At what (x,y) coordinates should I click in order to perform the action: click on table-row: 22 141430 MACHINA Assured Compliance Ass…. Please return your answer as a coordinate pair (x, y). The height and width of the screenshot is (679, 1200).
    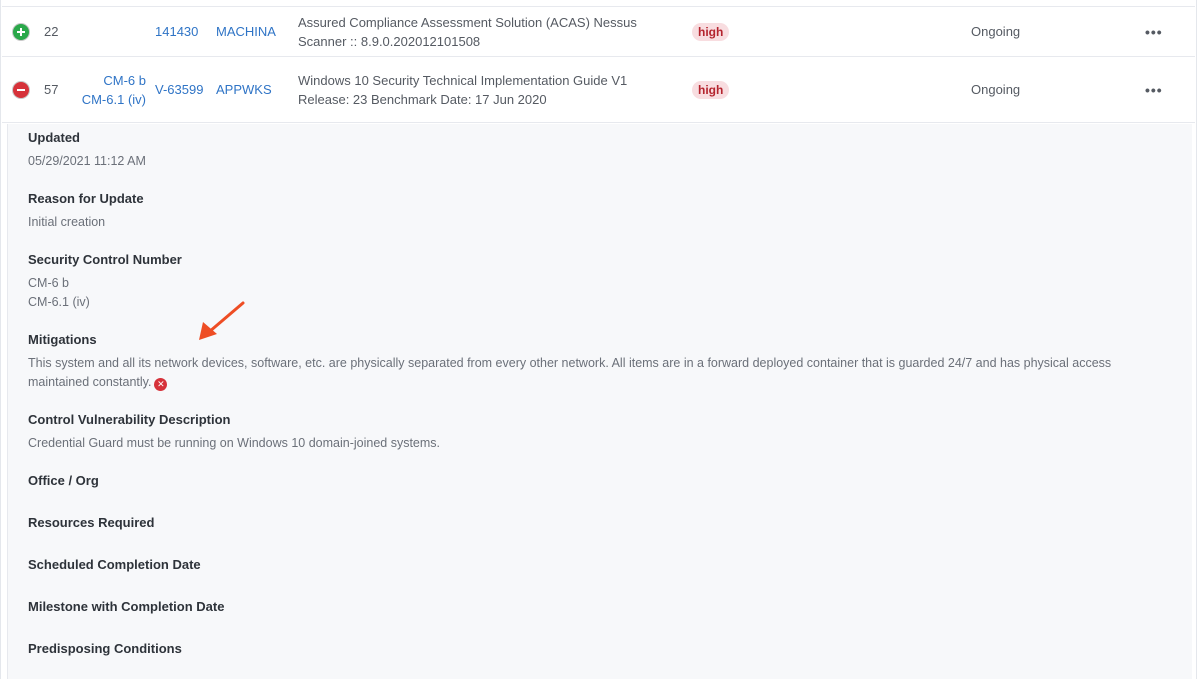
    Looking at the image, I should click on (598, 31).